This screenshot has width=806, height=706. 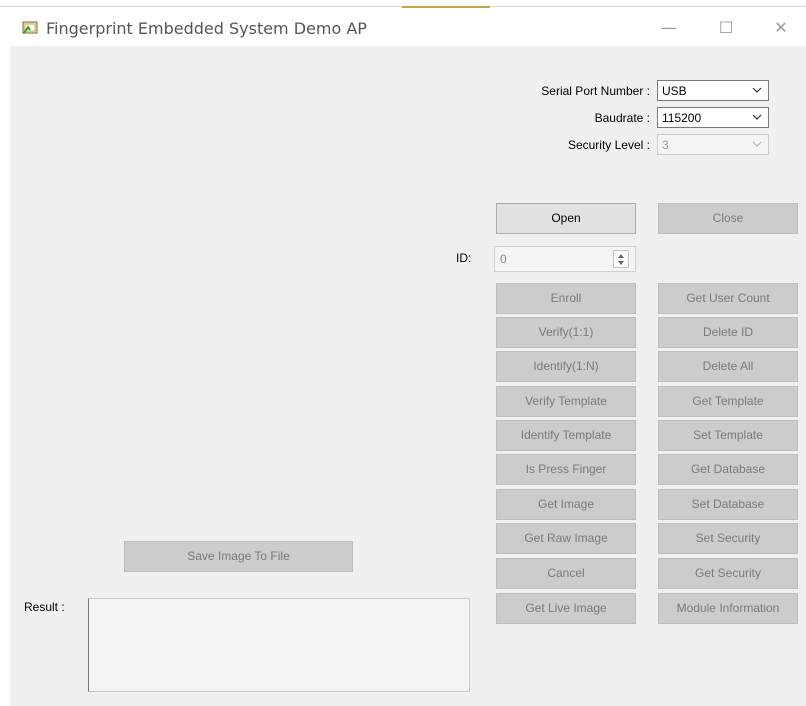 I want to click on is-press-finger-button: Is Press Finger, so click(x=566, y=469).